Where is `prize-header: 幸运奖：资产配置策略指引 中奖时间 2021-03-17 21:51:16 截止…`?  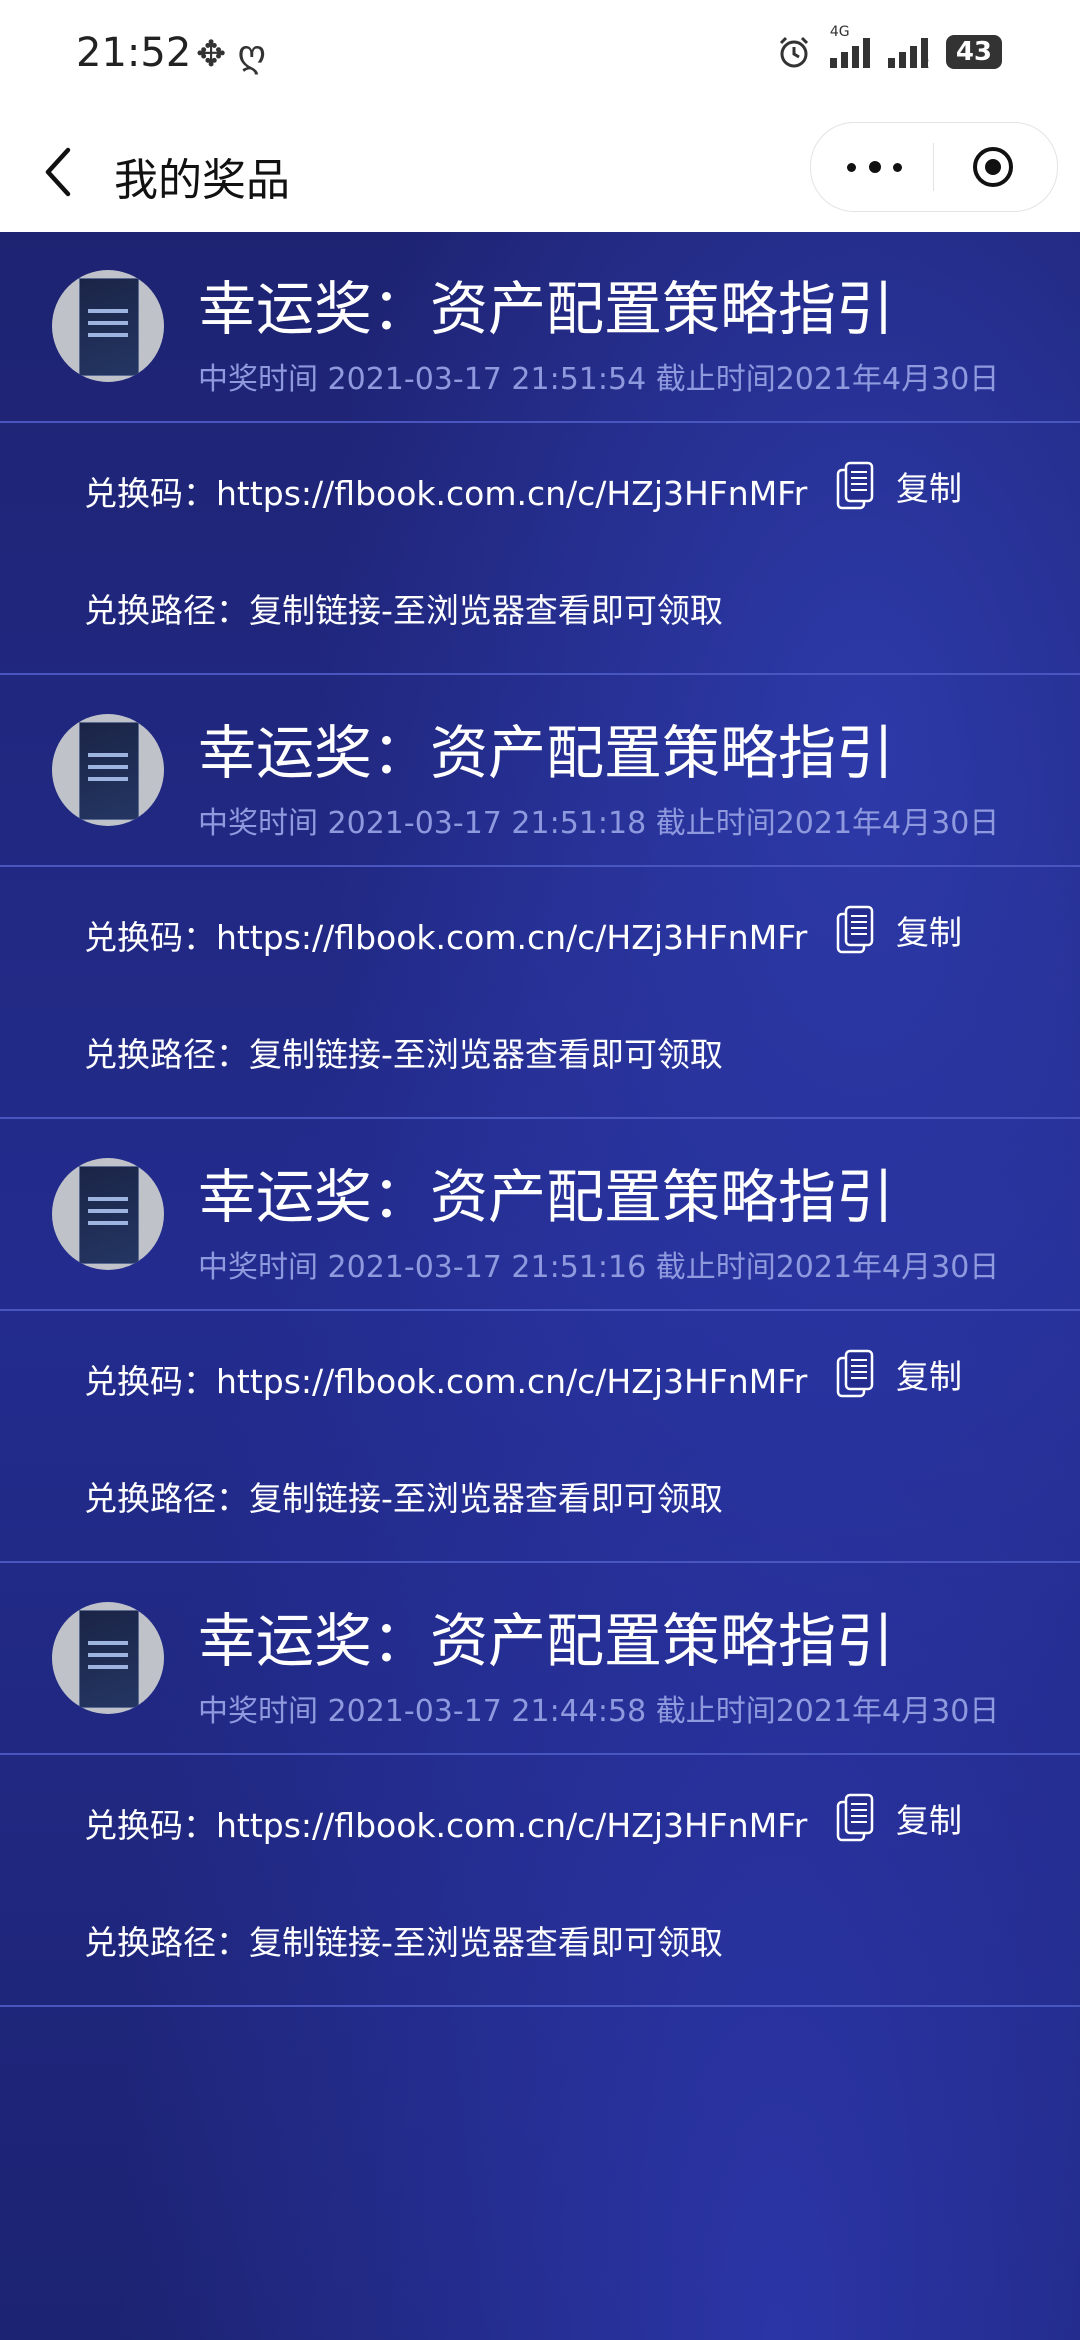
prize-header: 幸运奖：资产配置策略指引 中奖时间 2021-03-17 21:51:16 截止… is located at coordinates (540, 1215).